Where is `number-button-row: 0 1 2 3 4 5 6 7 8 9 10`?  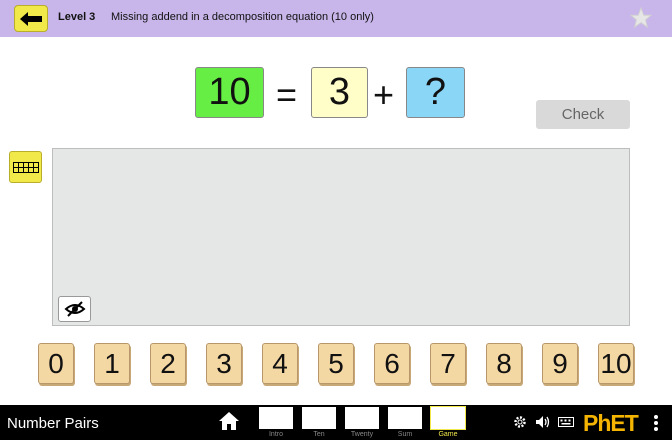
number-button-row: 0 1 2 3 4 5 6 7 8 9 10 is located at coordinates (336, 364).